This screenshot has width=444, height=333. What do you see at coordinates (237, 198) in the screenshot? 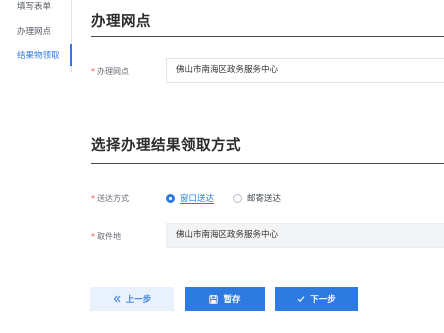
I see `radio-unchecked-icon` at bounding box center [237, 198].